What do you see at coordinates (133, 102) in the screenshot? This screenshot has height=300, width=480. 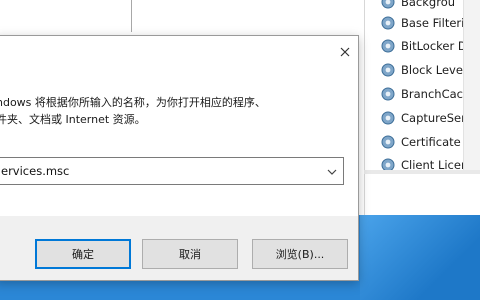 I see `description-line: ndows 将根据你所输入的名称，为你打开相应的程序、` at bounding box center [133, 102].